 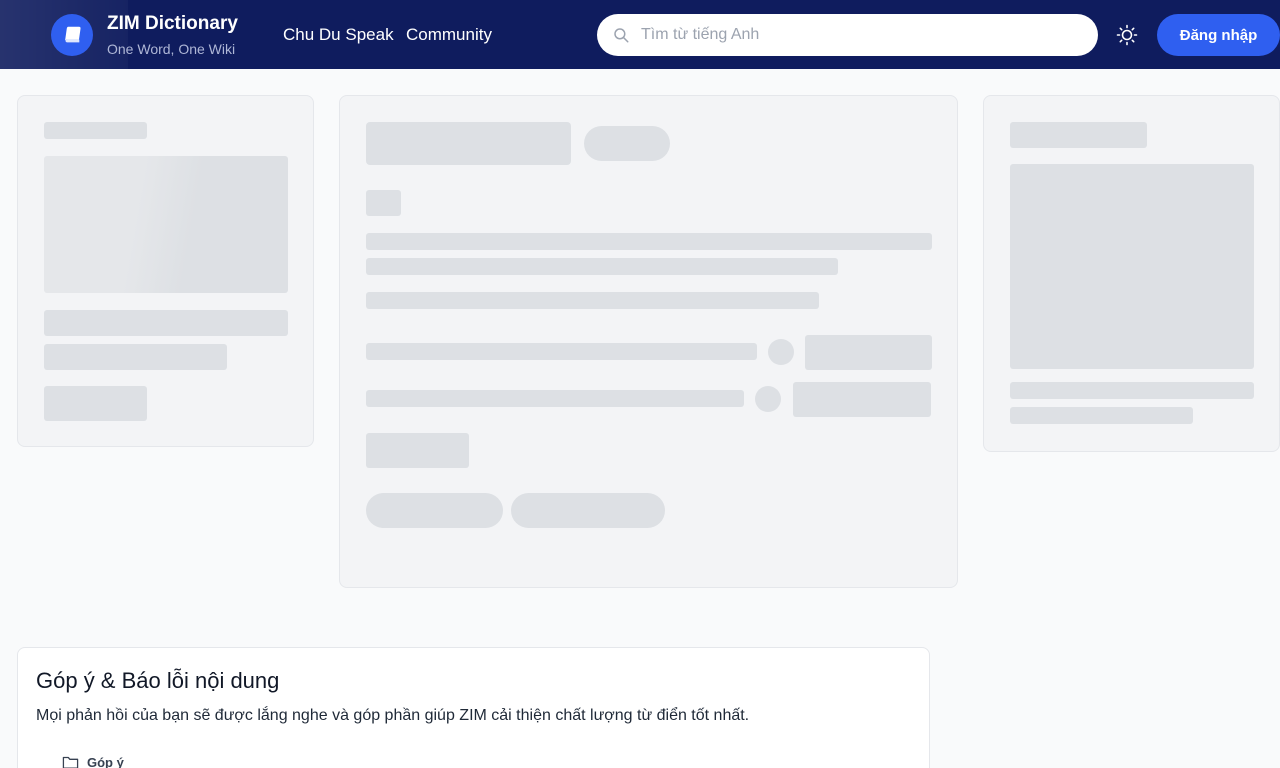 I want to click on feedback-option-suggestion: Góp ý, so click(x=93, y=761).